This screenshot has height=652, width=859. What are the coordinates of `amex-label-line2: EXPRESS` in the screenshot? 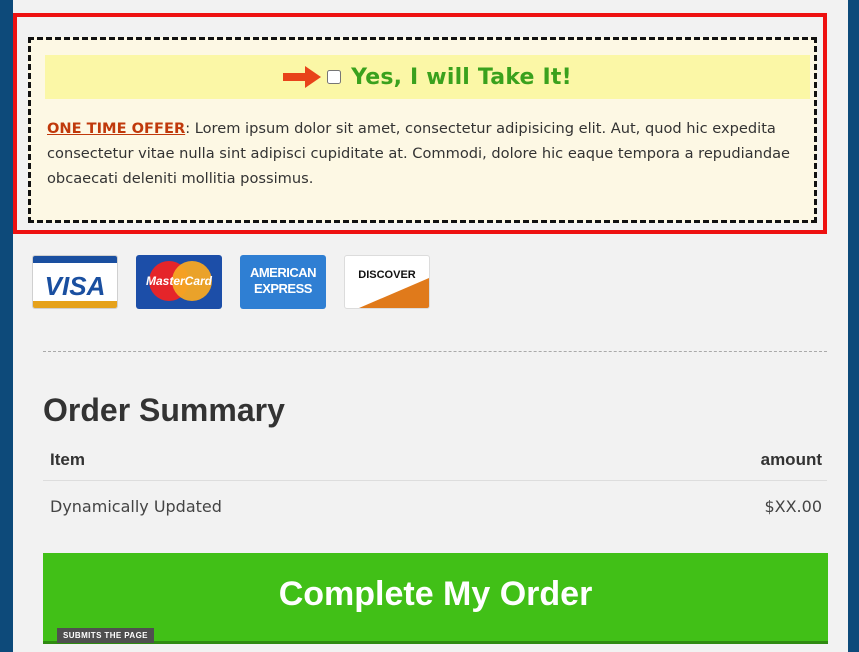 It's located at (283, 288).